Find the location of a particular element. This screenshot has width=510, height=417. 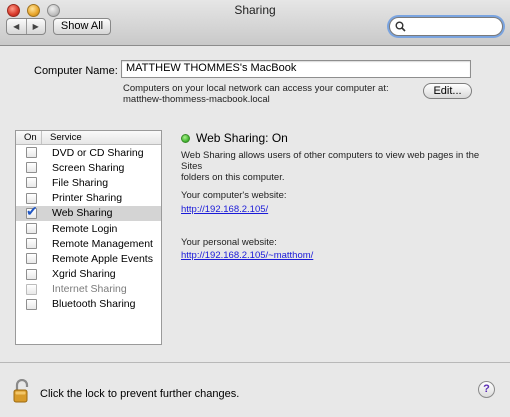

navigation-buttons: ◀ ▶ is located at coordinates (26, 26).